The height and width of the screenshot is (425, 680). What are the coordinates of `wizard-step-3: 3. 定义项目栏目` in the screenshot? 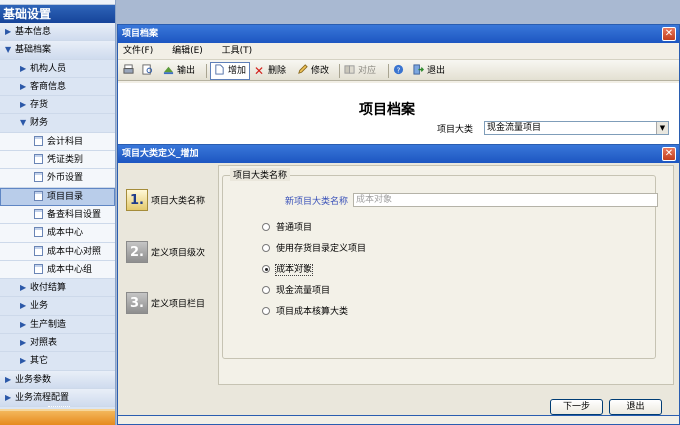 It's located at (165, 303).